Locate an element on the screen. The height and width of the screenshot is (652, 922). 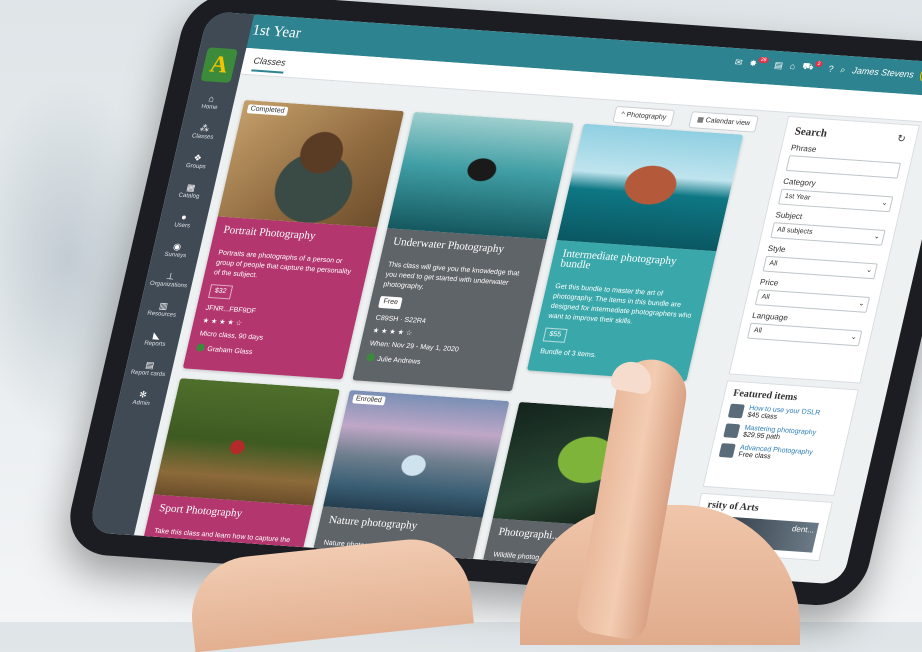
app-title: 1st Year is located at coordinates (276, 32).